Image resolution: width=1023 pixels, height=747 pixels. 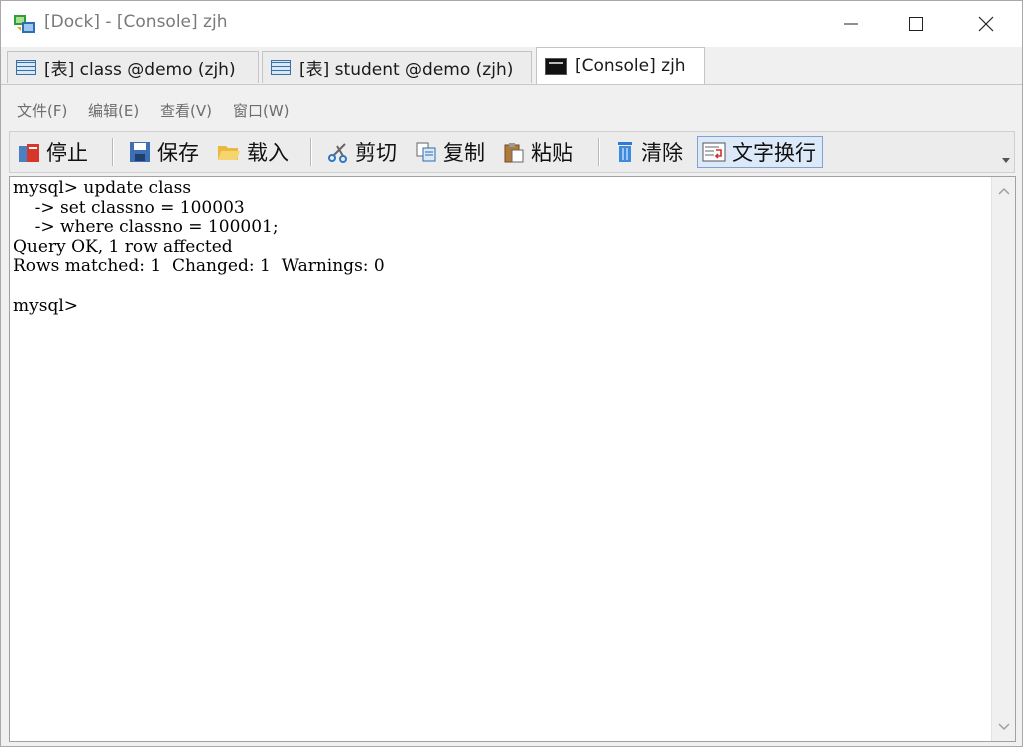 I want to click on minimize-button, so click(x=851, y=24).